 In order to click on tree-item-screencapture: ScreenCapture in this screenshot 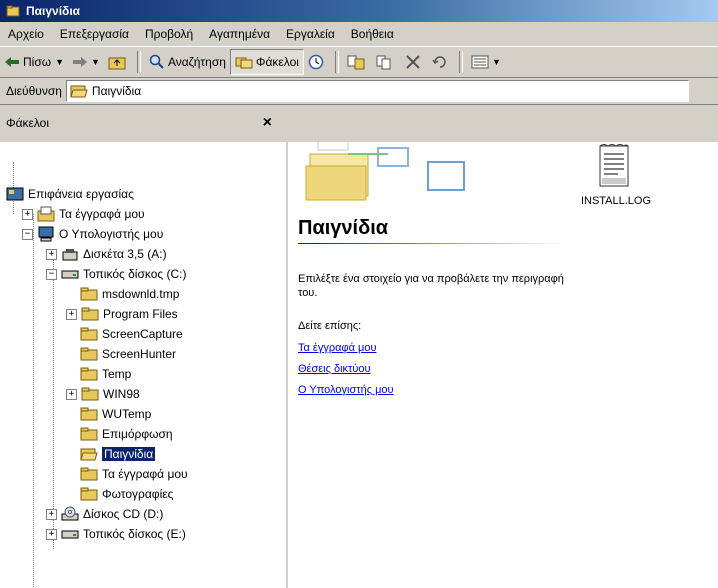, I will do `click(131, 334)`.